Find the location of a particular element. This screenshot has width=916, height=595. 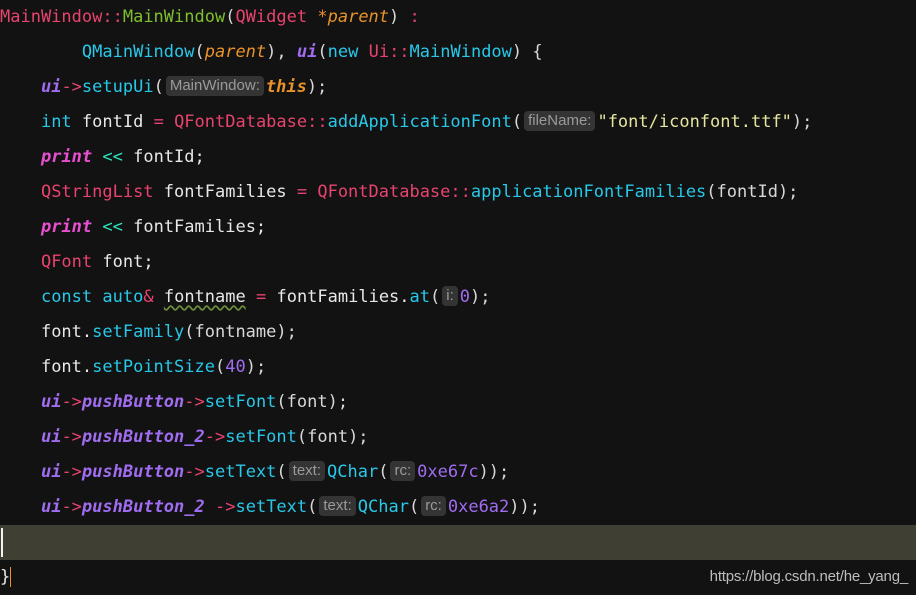

code-line: ui->pushButton->setFont(font); is located at coordinates (458, 402).